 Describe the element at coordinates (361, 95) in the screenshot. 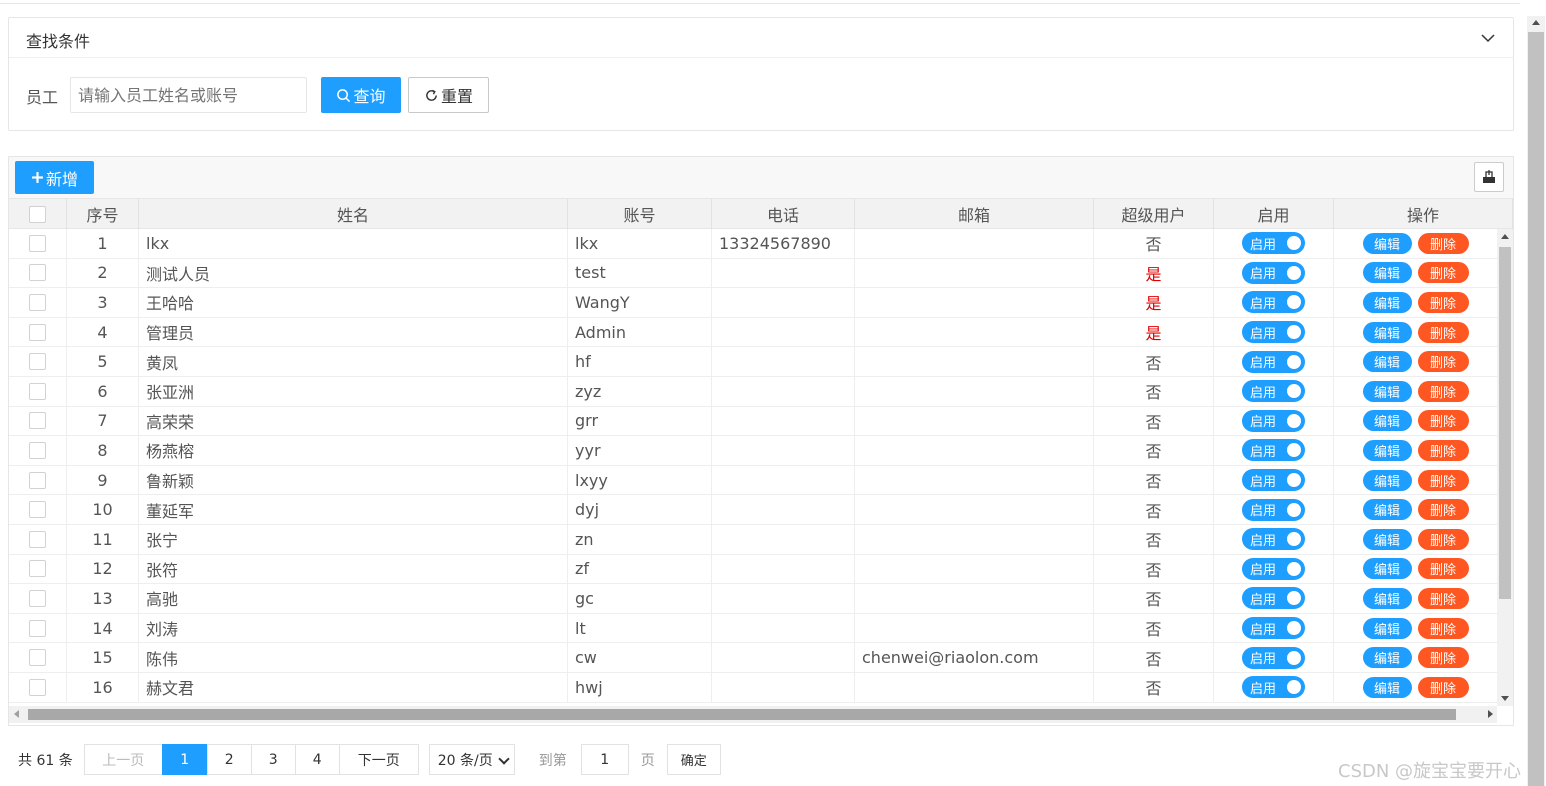

I see `query-button: 查询` at that location.